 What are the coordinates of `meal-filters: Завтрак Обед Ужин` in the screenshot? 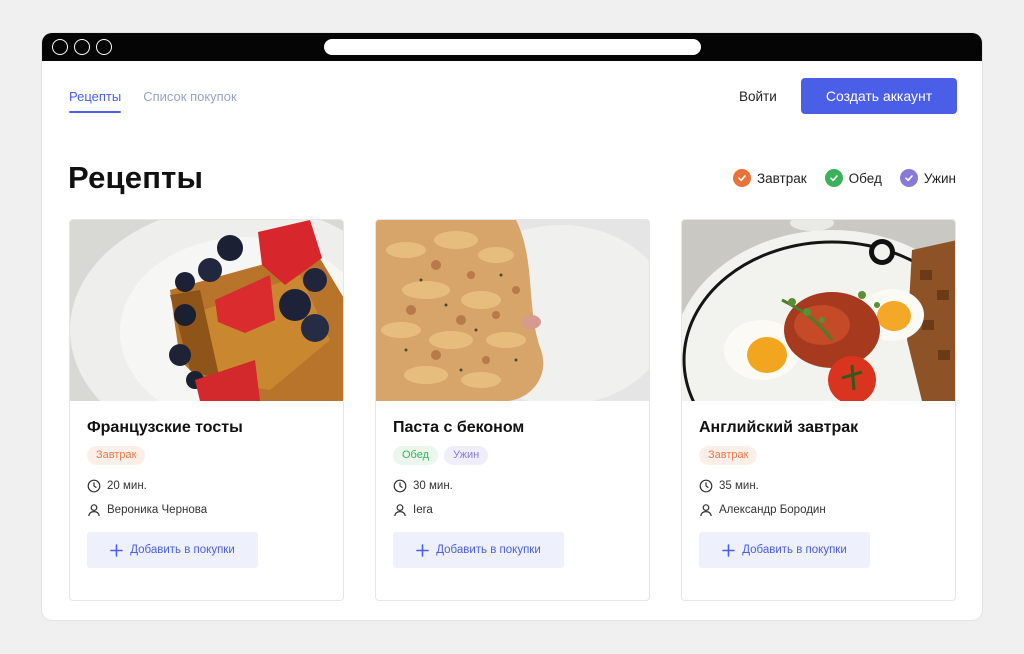 It's located at (844, 178).